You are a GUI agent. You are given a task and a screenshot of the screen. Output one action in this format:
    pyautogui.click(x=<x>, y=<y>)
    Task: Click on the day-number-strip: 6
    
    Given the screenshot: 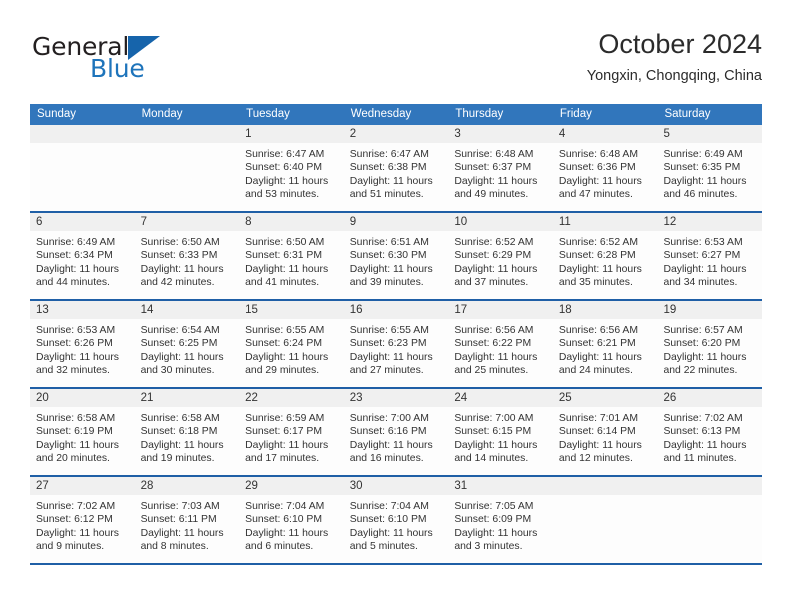 What is the action you would take?
    pyautogui.click(x=82, y=222)
    